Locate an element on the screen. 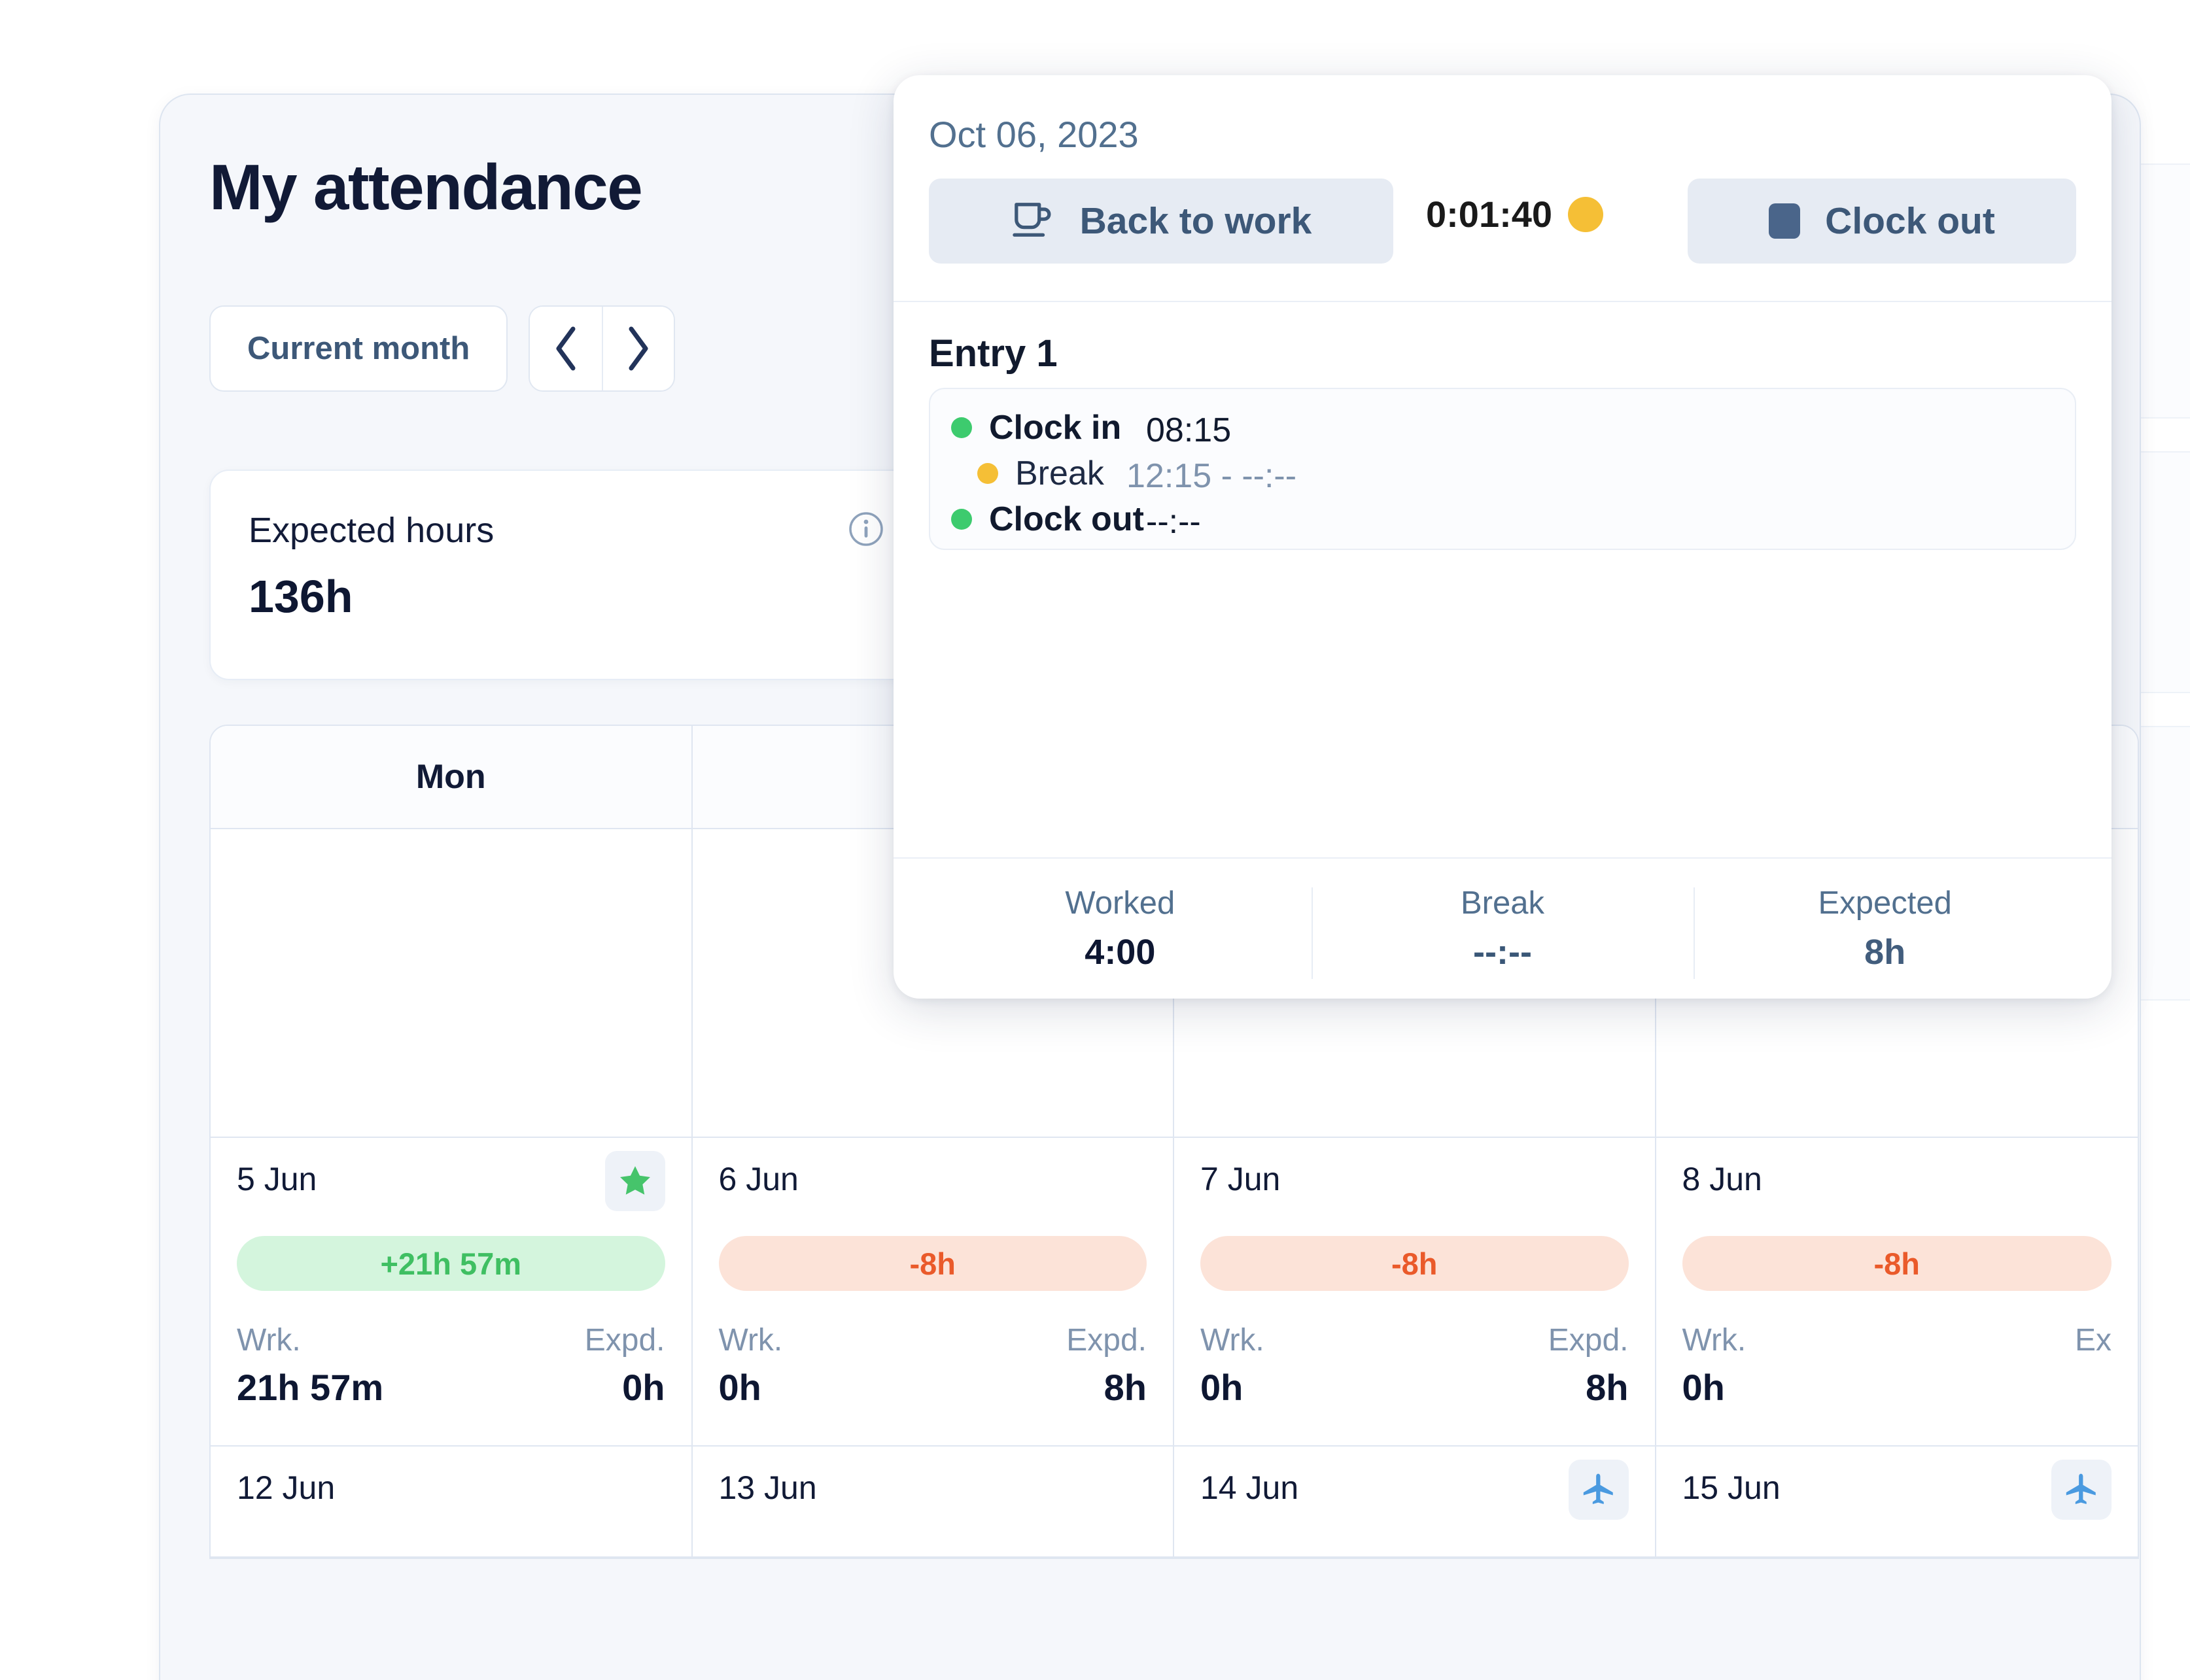 This screenshot has height=1680, width=2190. popup-date-label: Oct 06, 2023 is located at coordinates (1034, 134).